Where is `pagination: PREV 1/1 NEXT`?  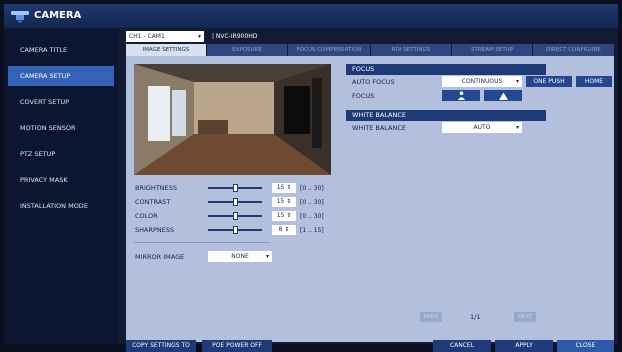 pagination: PREV 1/1 NEXT is located at coordinates (480, 317).